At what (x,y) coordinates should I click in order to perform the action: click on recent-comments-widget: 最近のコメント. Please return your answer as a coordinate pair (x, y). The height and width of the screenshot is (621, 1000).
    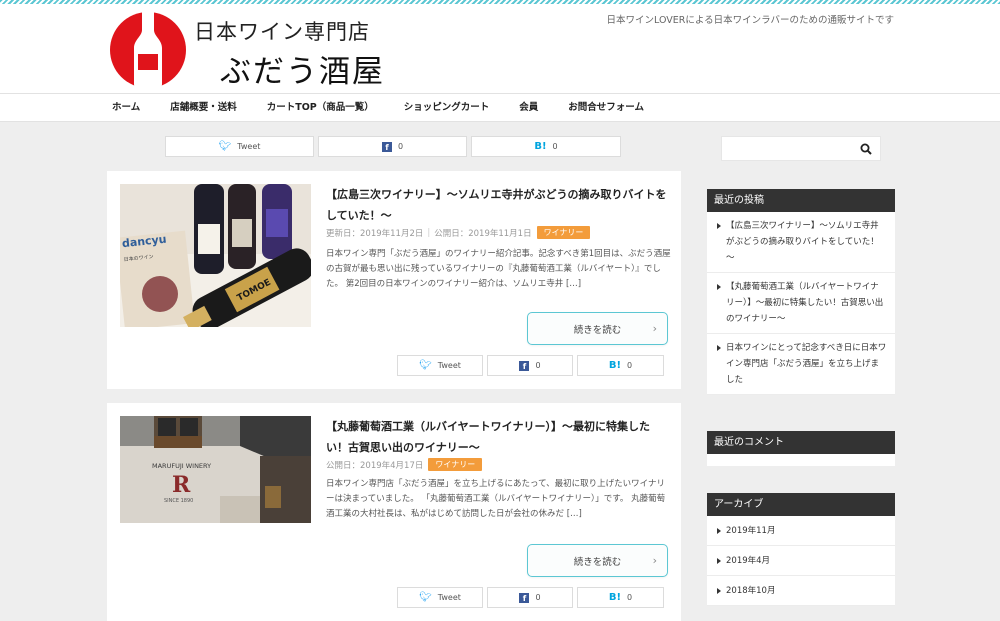
    Looking at the image, I should click on (801, 448).